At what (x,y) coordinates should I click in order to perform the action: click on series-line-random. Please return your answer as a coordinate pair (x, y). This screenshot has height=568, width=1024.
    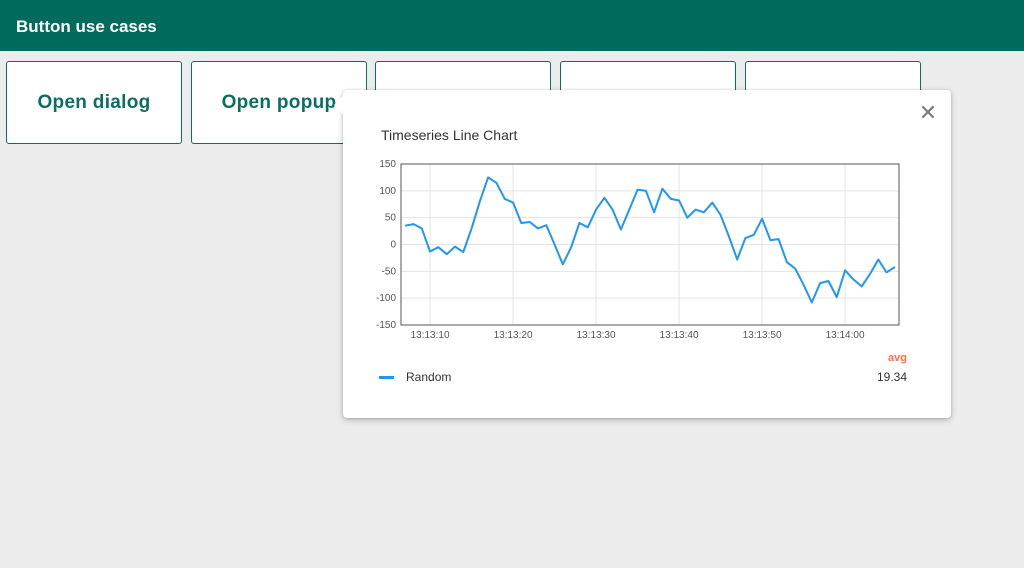
    Looking at the image, I should click on (650, 240).